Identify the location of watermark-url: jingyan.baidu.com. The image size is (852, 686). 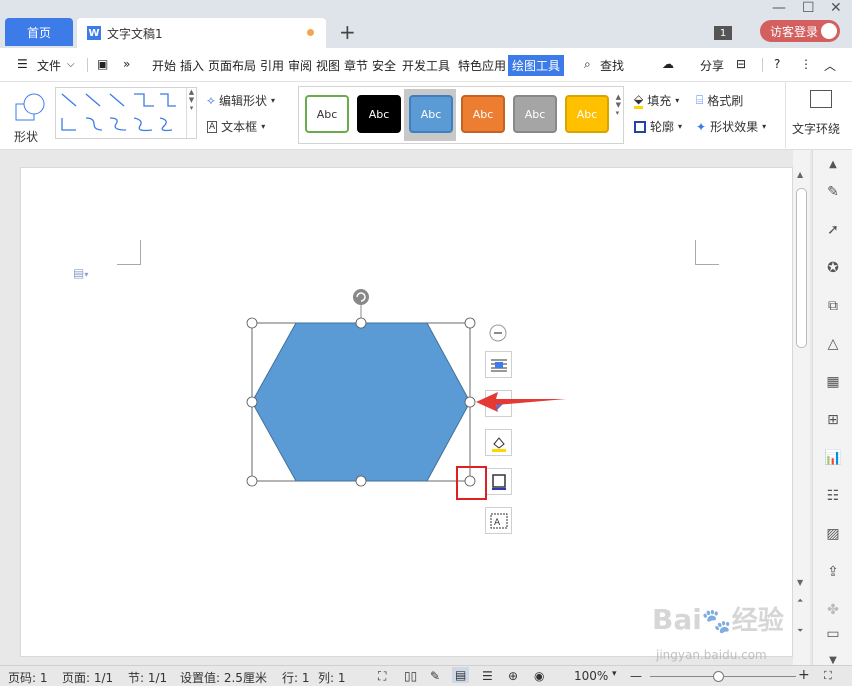
(711, 655).